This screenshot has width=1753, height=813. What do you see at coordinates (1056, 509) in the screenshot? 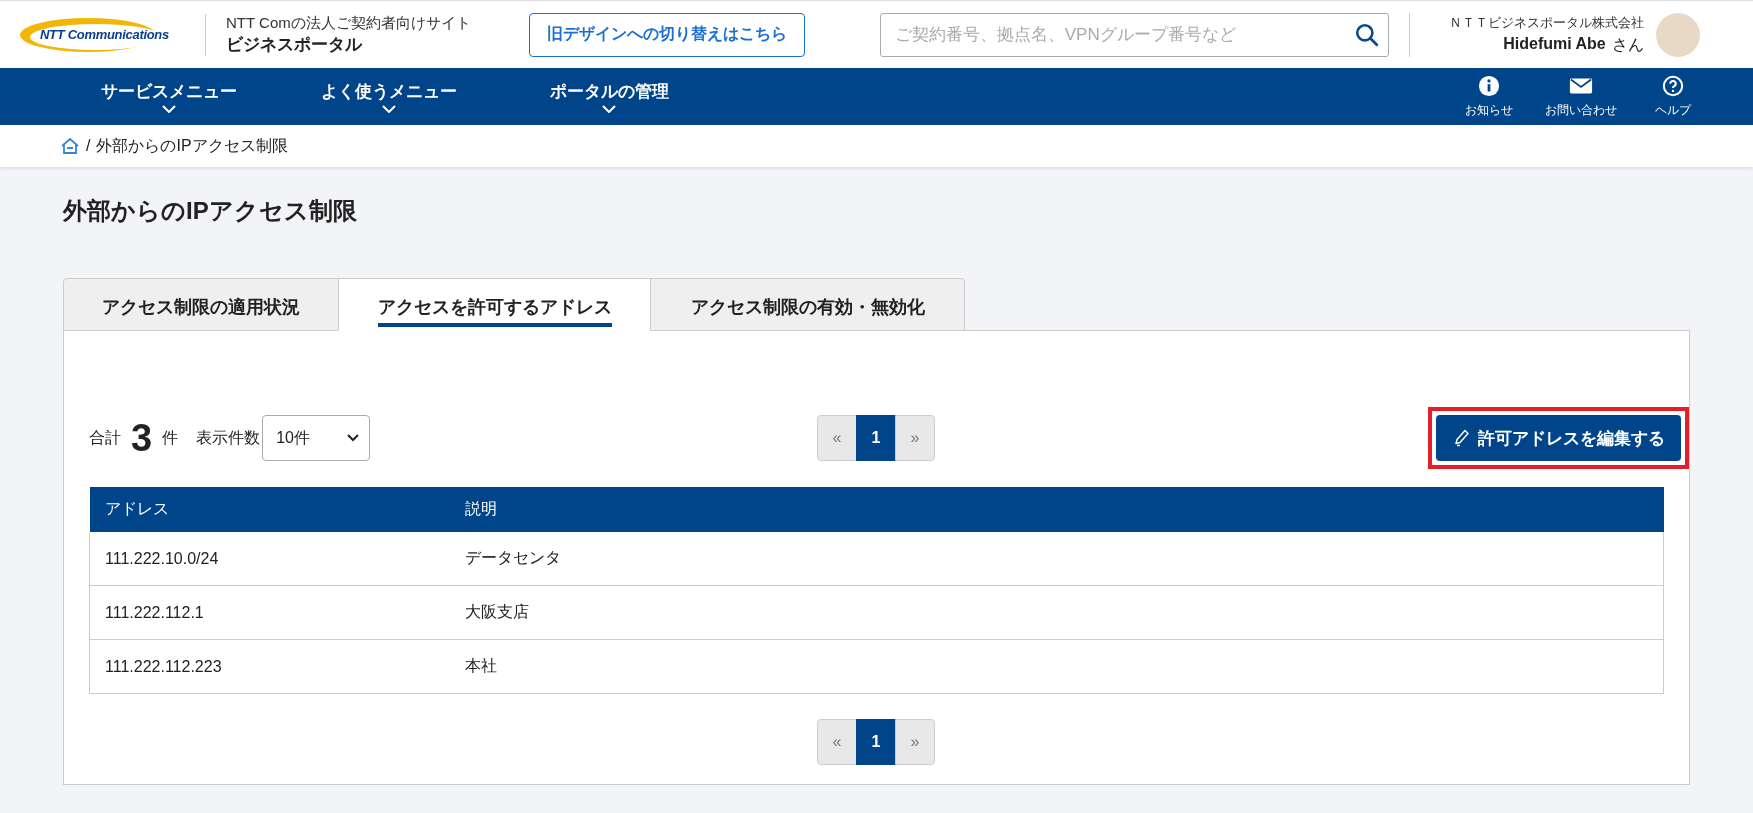
I see `column-header: 説明` at bounding box center [1056, 509].